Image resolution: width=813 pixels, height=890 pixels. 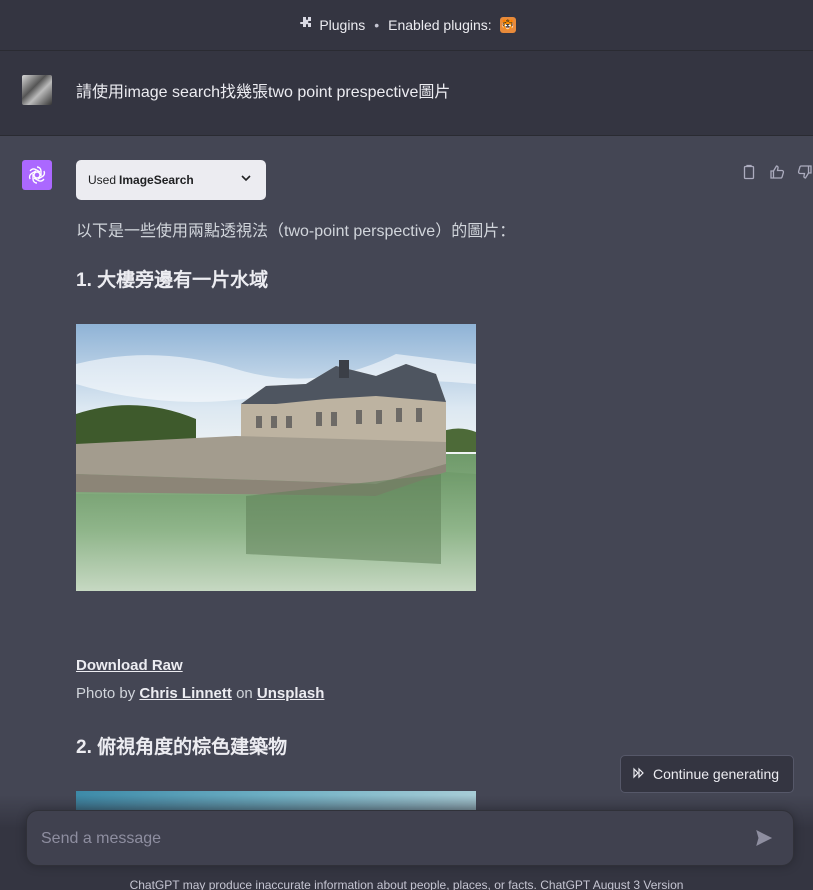 I want to click on item-2-heading: 2. 俯視角度的棕色建築物, so click(x=182, y=747).